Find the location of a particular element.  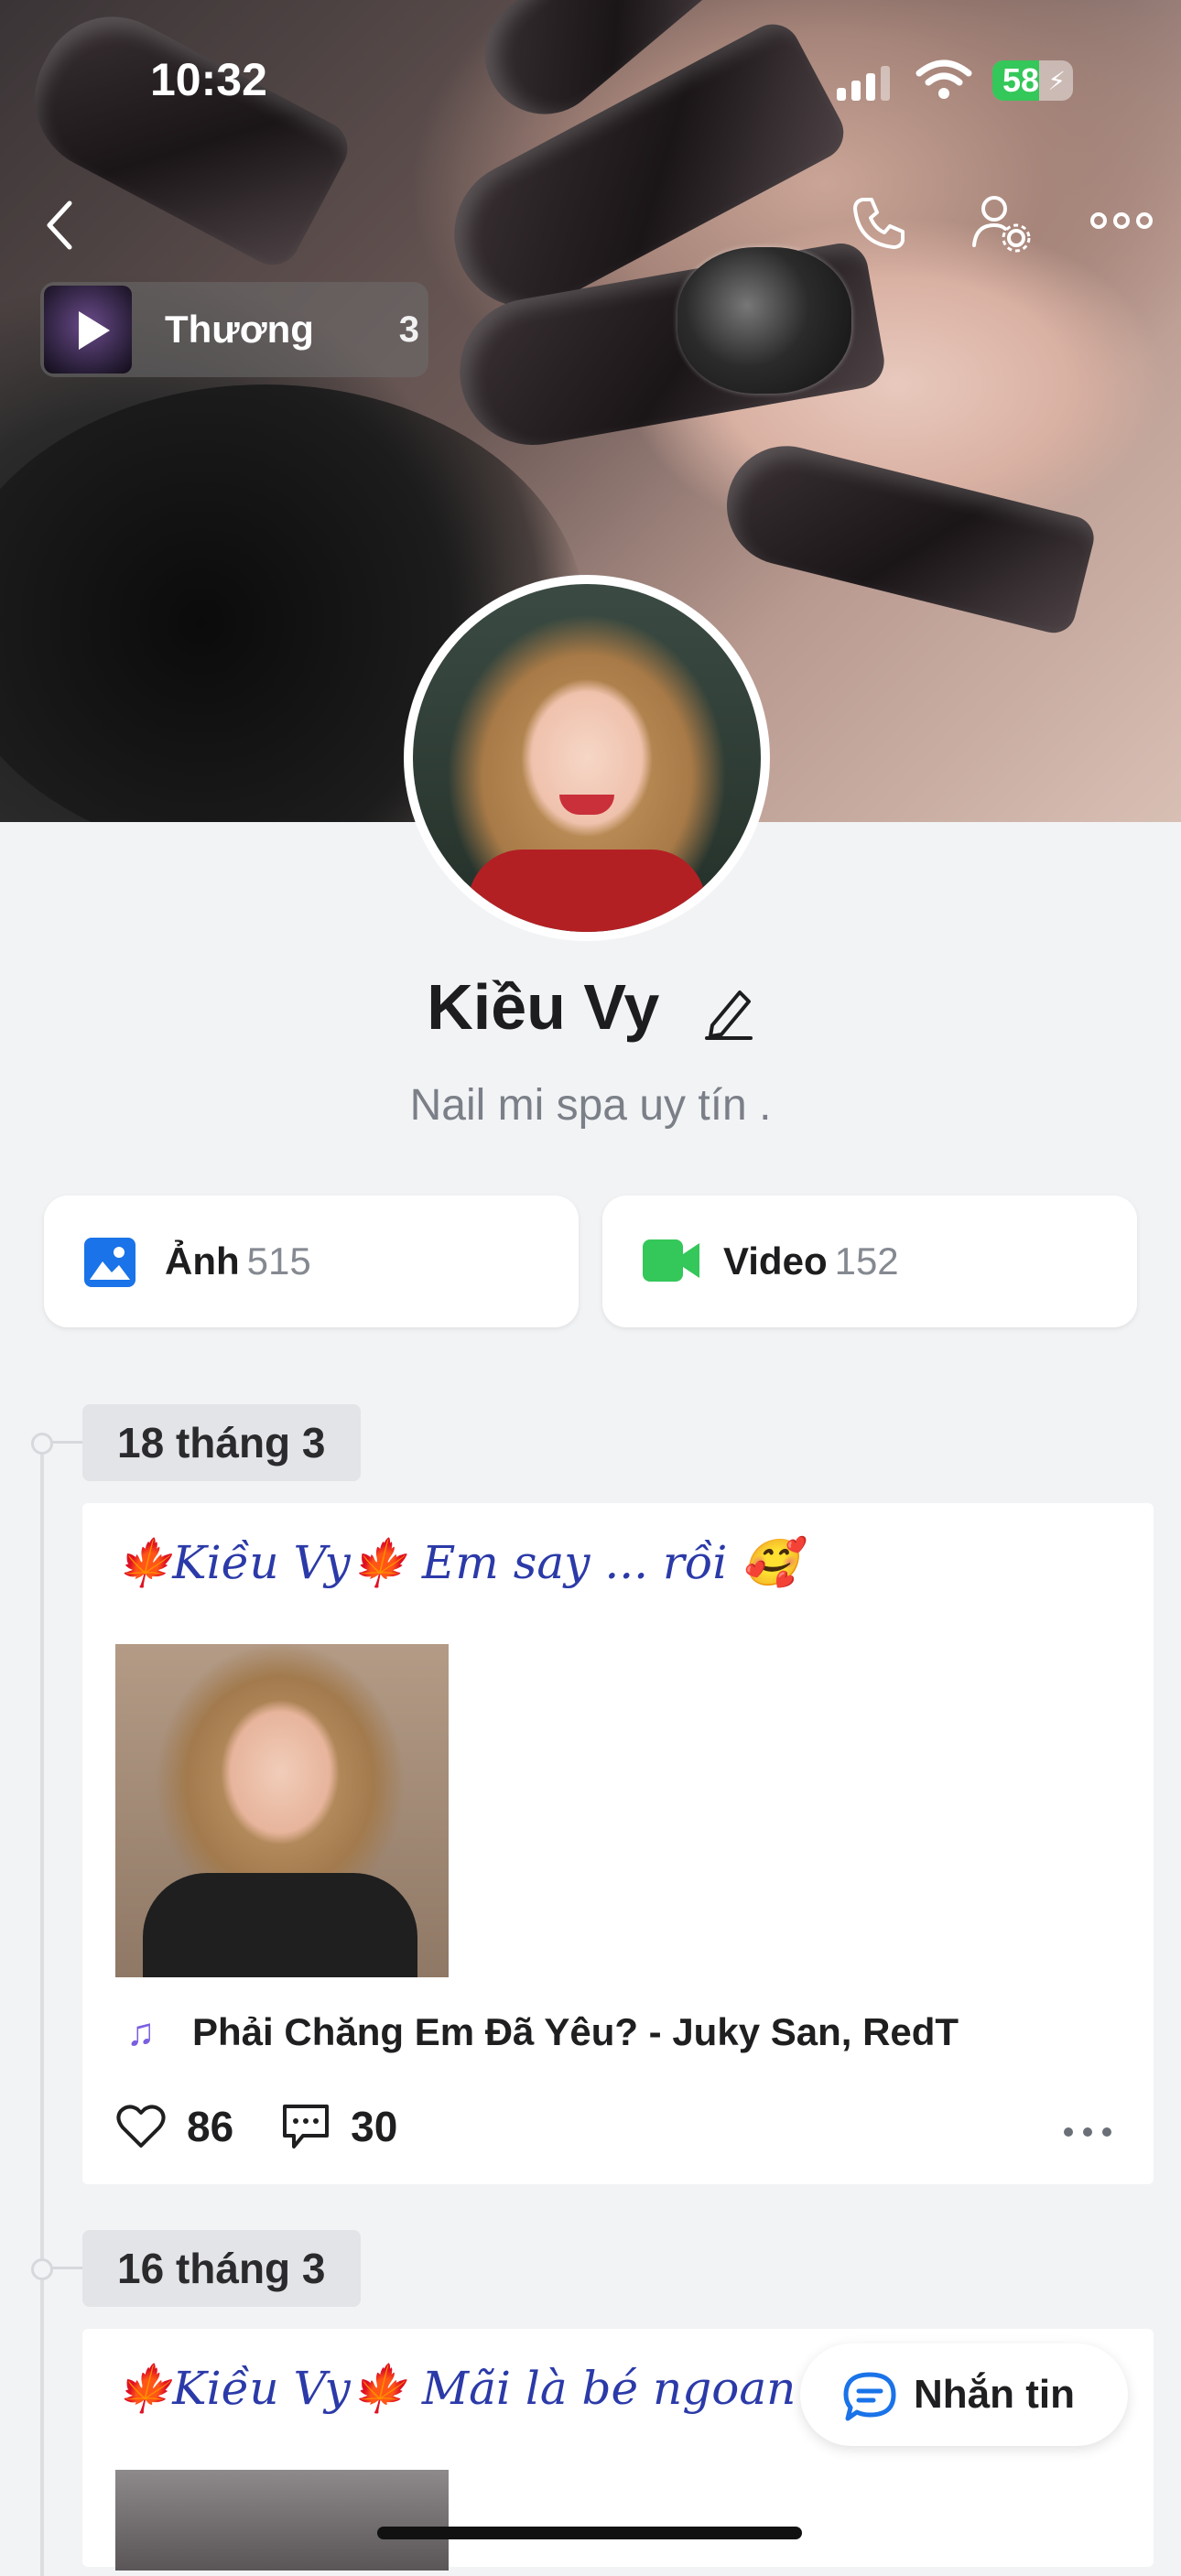

comment-icon is located at coordinates (307, 2127).